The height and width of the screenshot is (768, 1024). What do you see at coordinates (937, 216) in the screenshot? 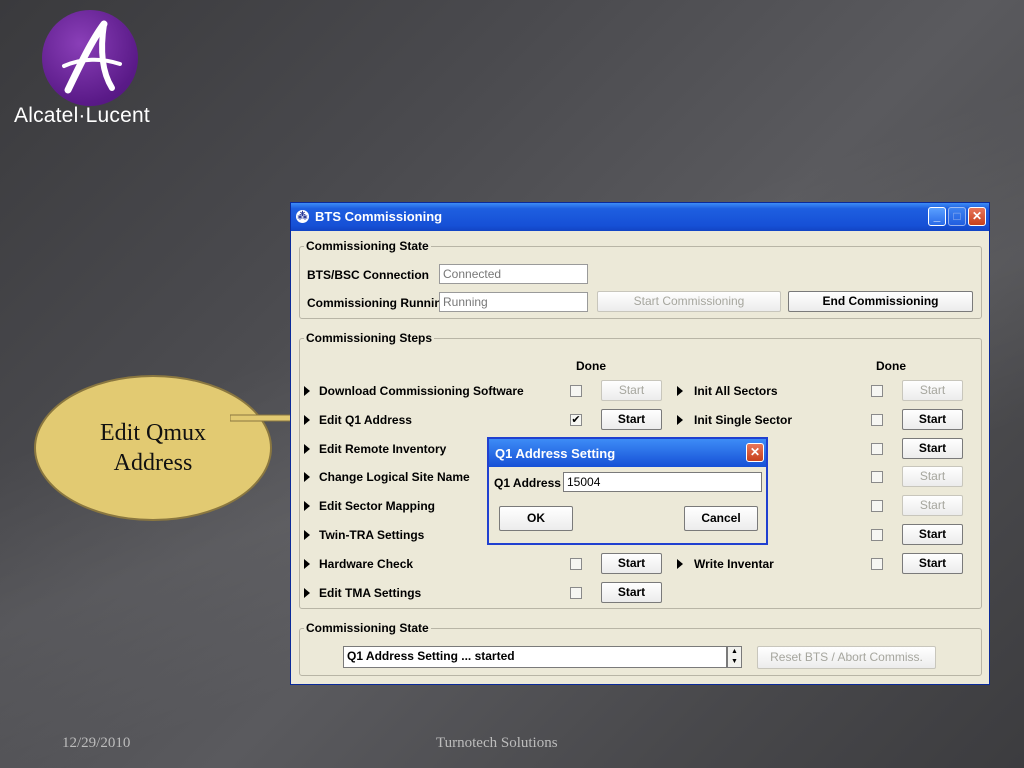
I see `minimize-button: _` at bounding box center [937, 216].